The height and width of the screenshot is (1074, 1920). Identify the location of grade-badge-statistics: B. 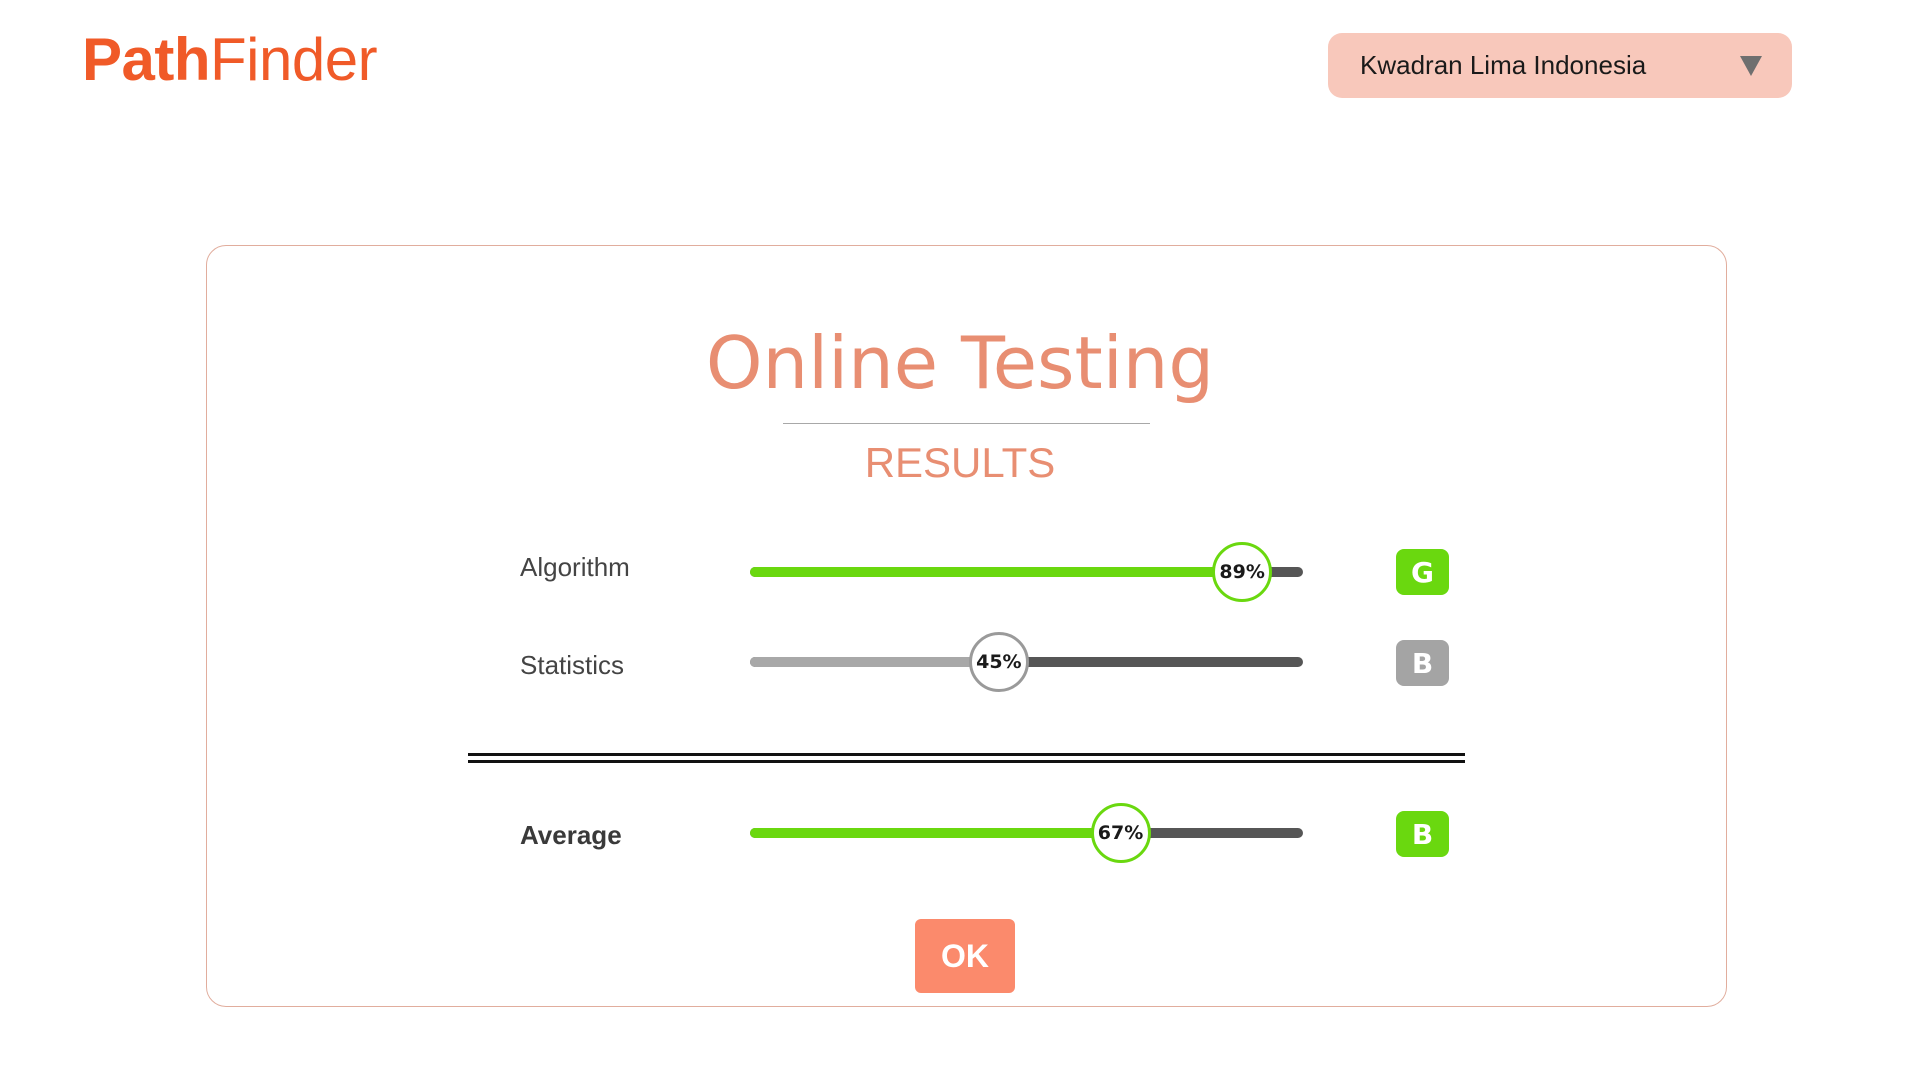
(1422, 663).